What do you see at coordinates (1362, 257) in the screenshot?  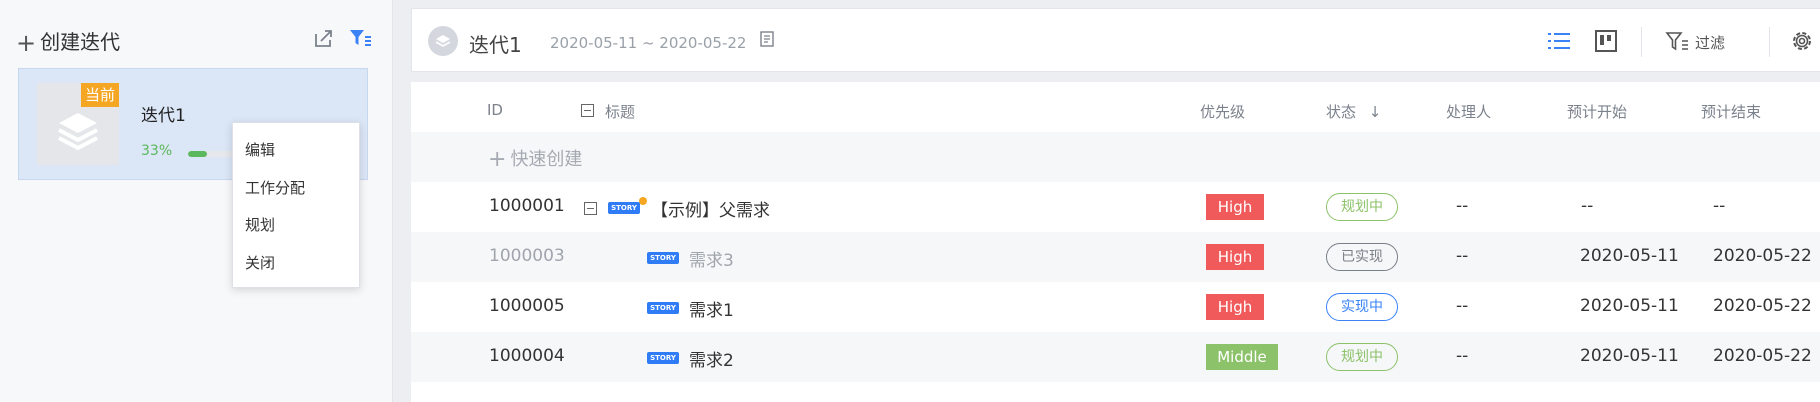 I see `status-badge: 已实现` at bounding box center [1362, 257].